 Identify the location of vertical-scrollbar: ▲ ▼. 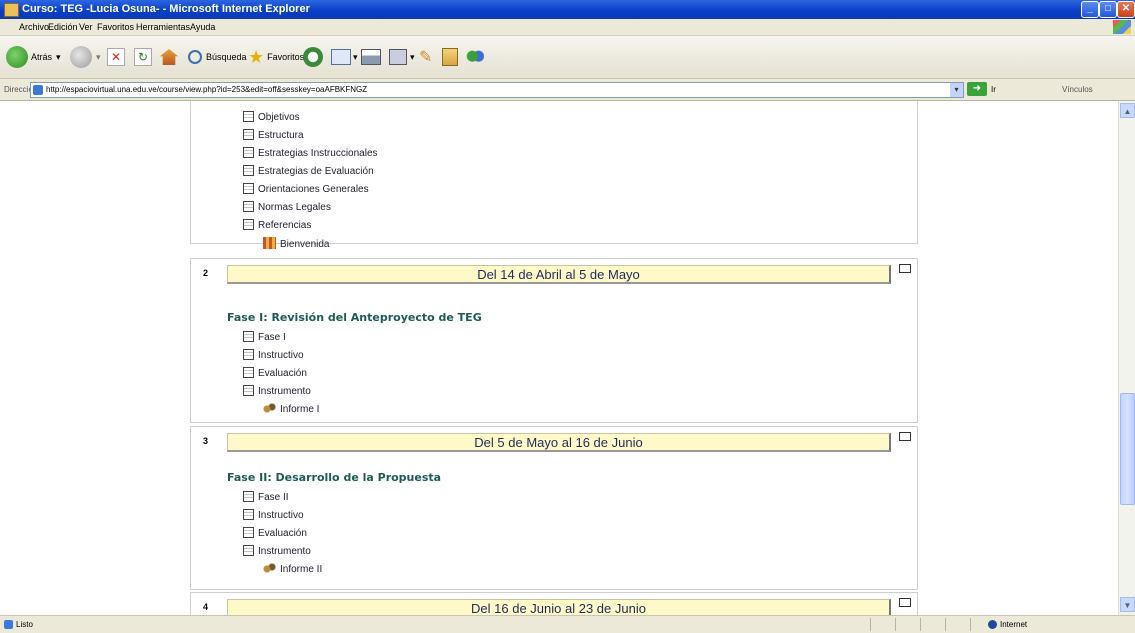
(1126, 358).